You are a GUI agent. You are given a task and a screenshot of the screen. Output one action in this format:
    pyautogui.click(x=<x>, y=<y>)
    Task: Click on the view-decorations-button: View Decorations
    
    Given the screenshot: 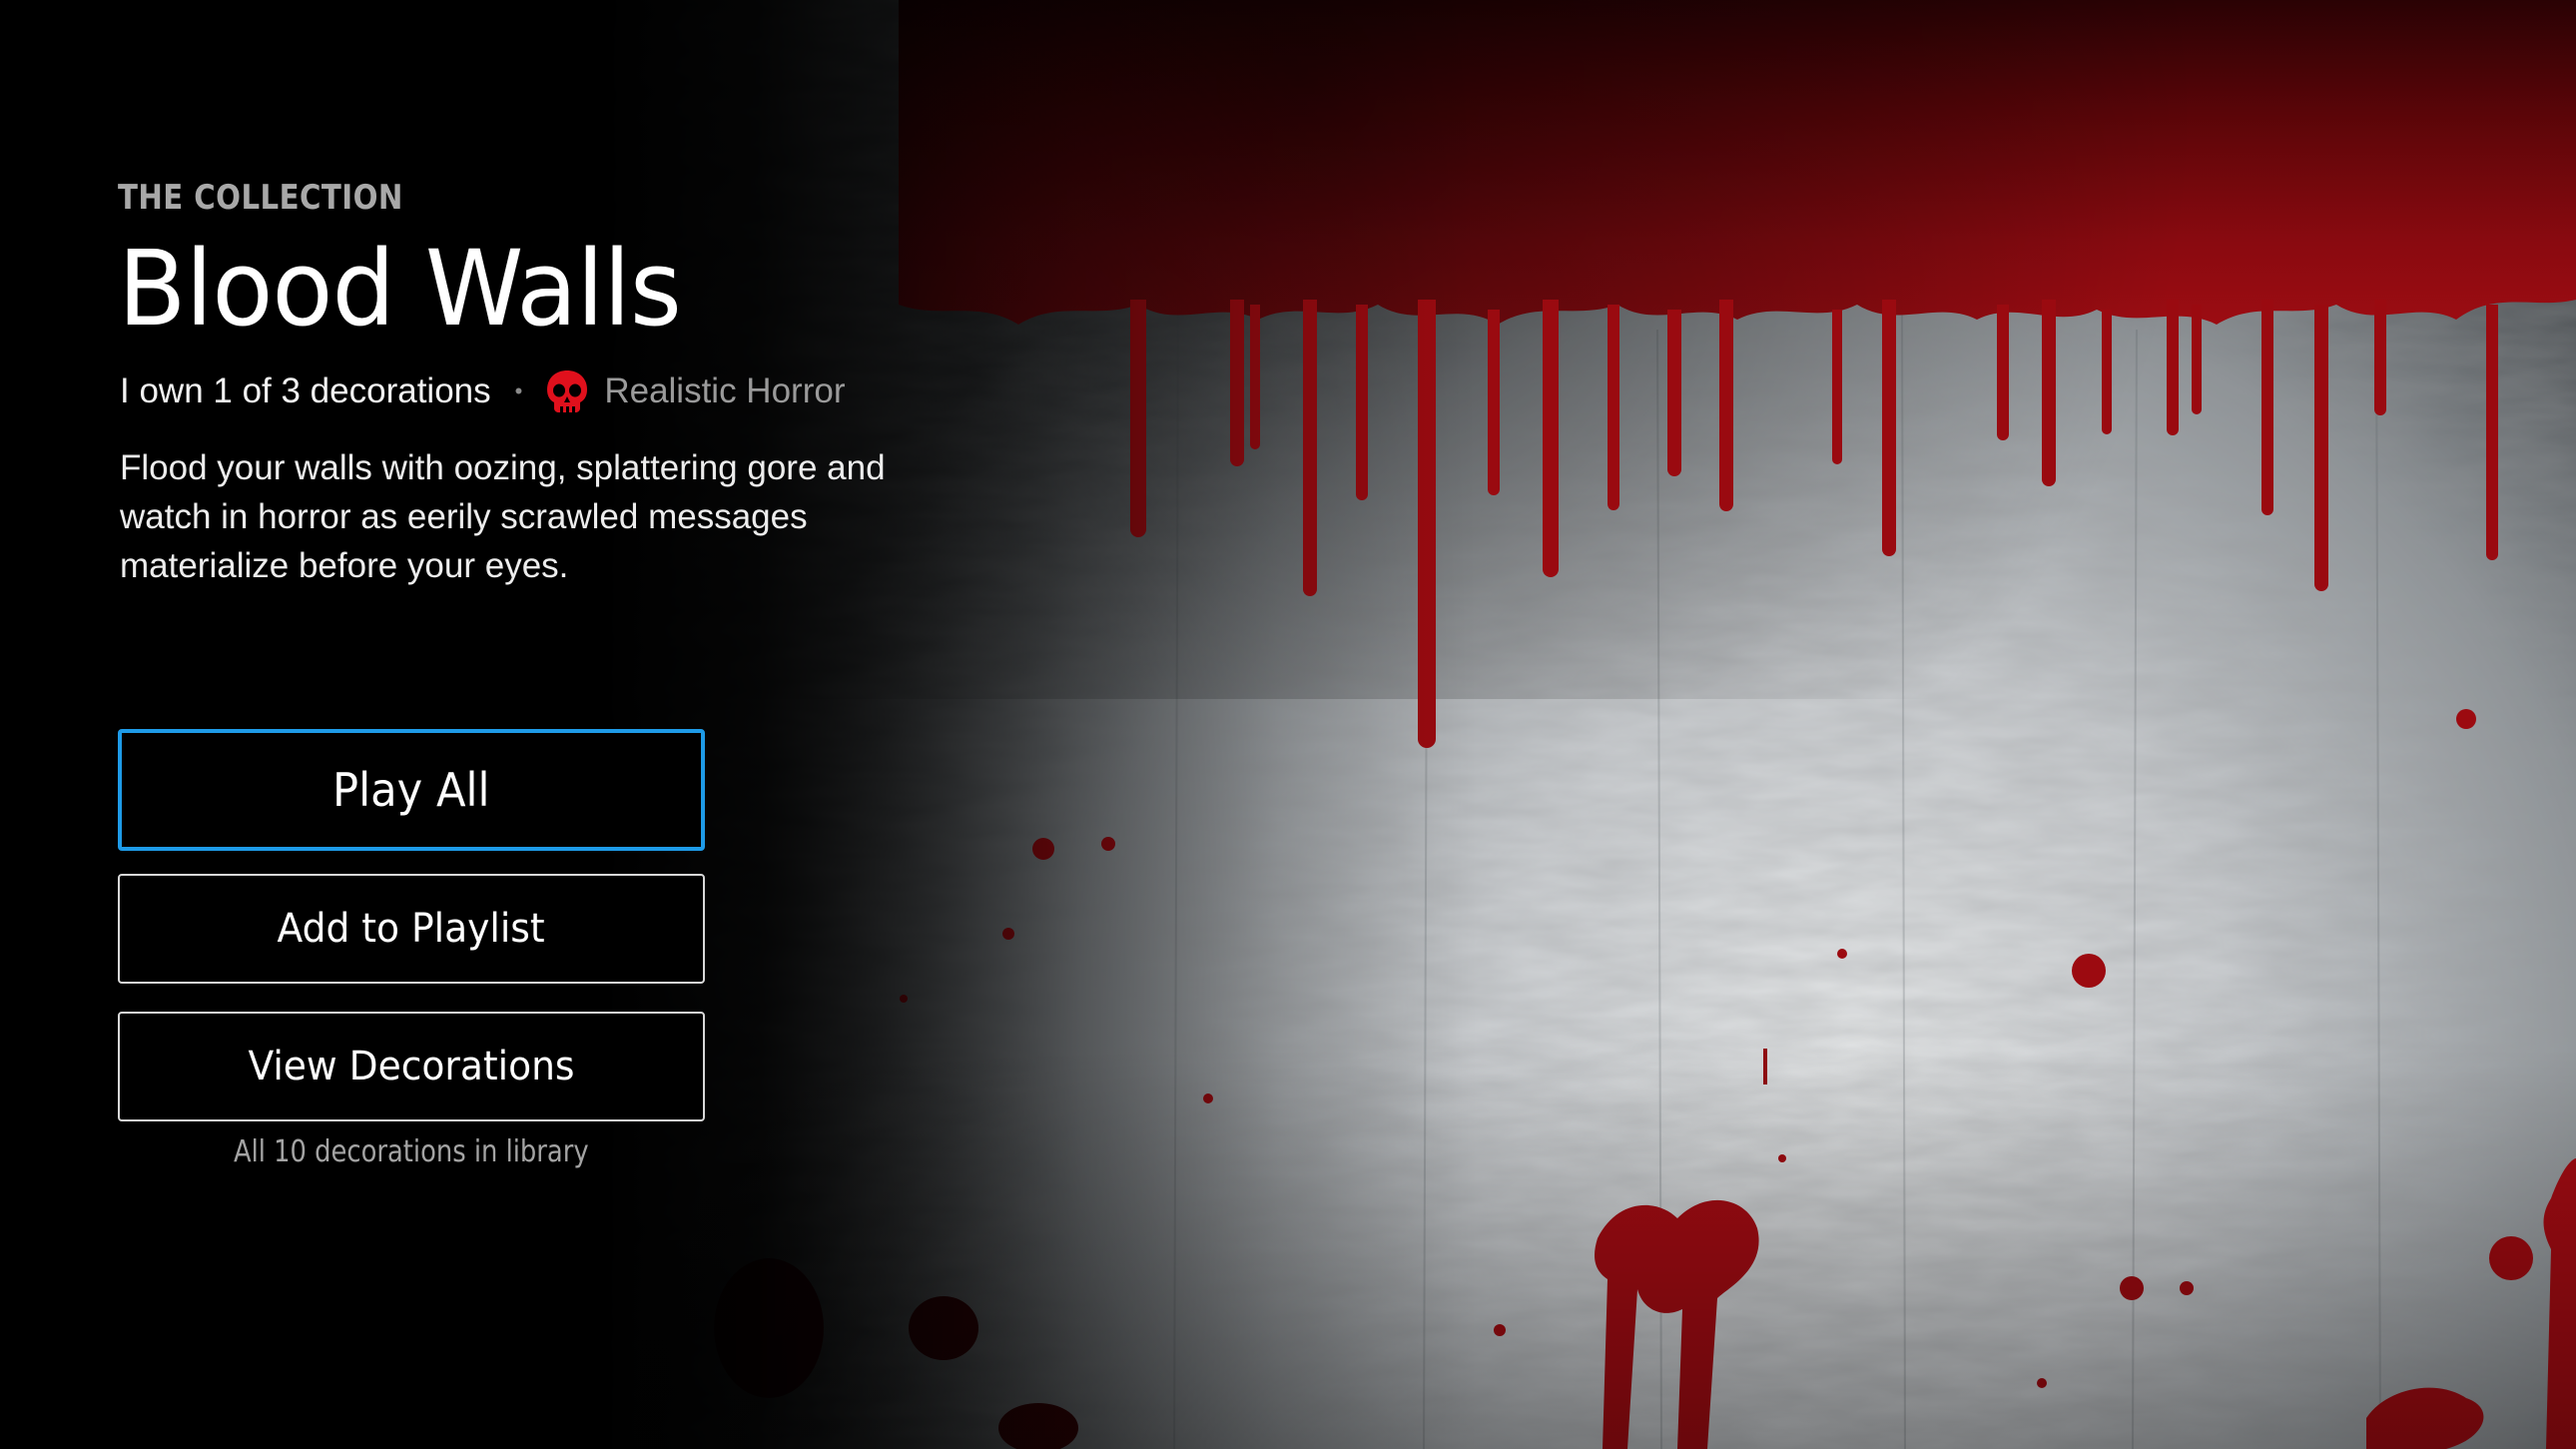 What is the action you would take?
    pyautogui.click(x=411, y=1066)
    